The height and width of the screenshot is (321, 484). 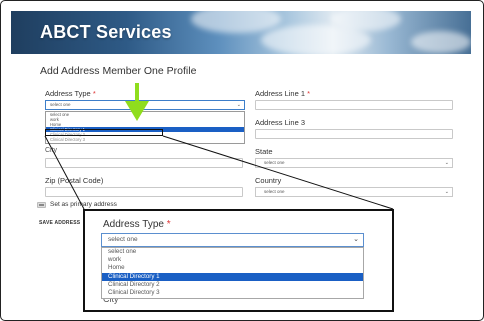 I want to click on zoom-option-work: work, so click(x=232, y=260).